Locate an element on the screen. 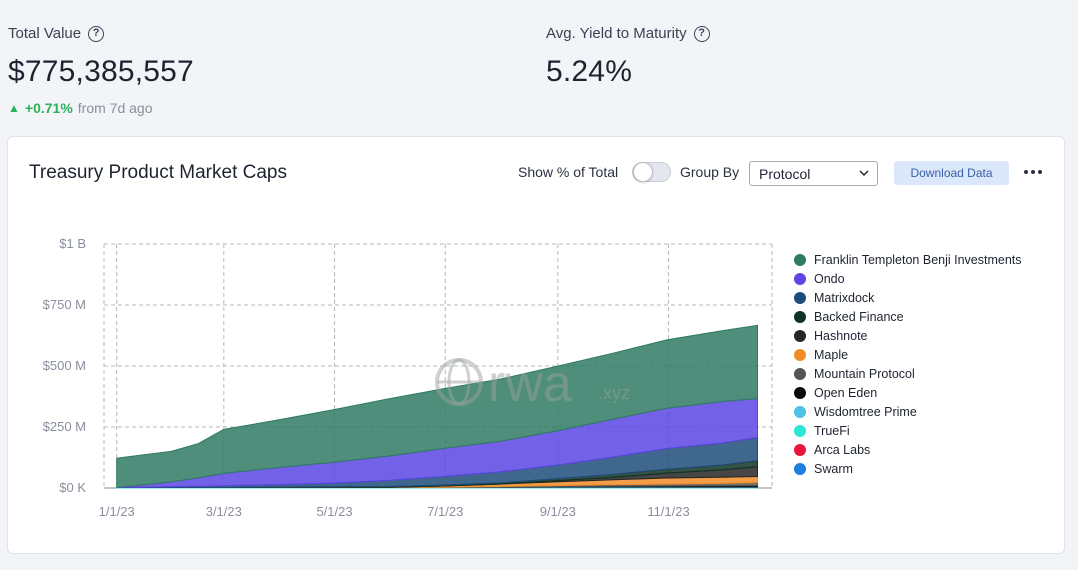 The height and width of the screenshot is (570, 1078). legend-item: Ondo is located at coordinates (908, 278).